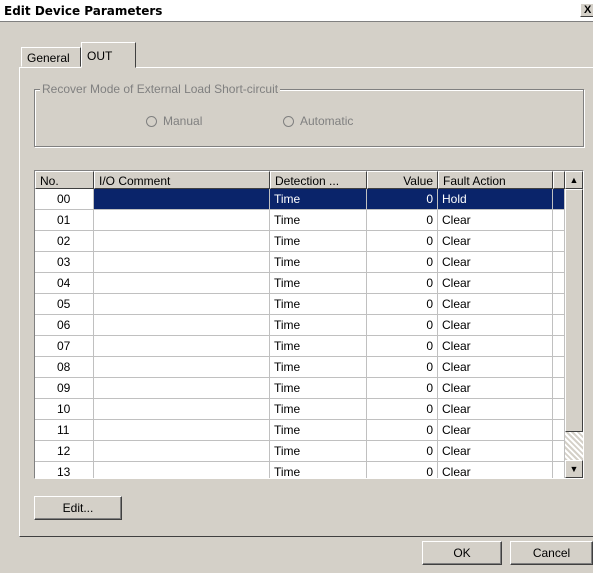 This screenshot has height=573, width=593. What do you see at coordinates (108, 55) in the screenshot?
I see `tab-out: OUT` at bounding box center [108, 55].